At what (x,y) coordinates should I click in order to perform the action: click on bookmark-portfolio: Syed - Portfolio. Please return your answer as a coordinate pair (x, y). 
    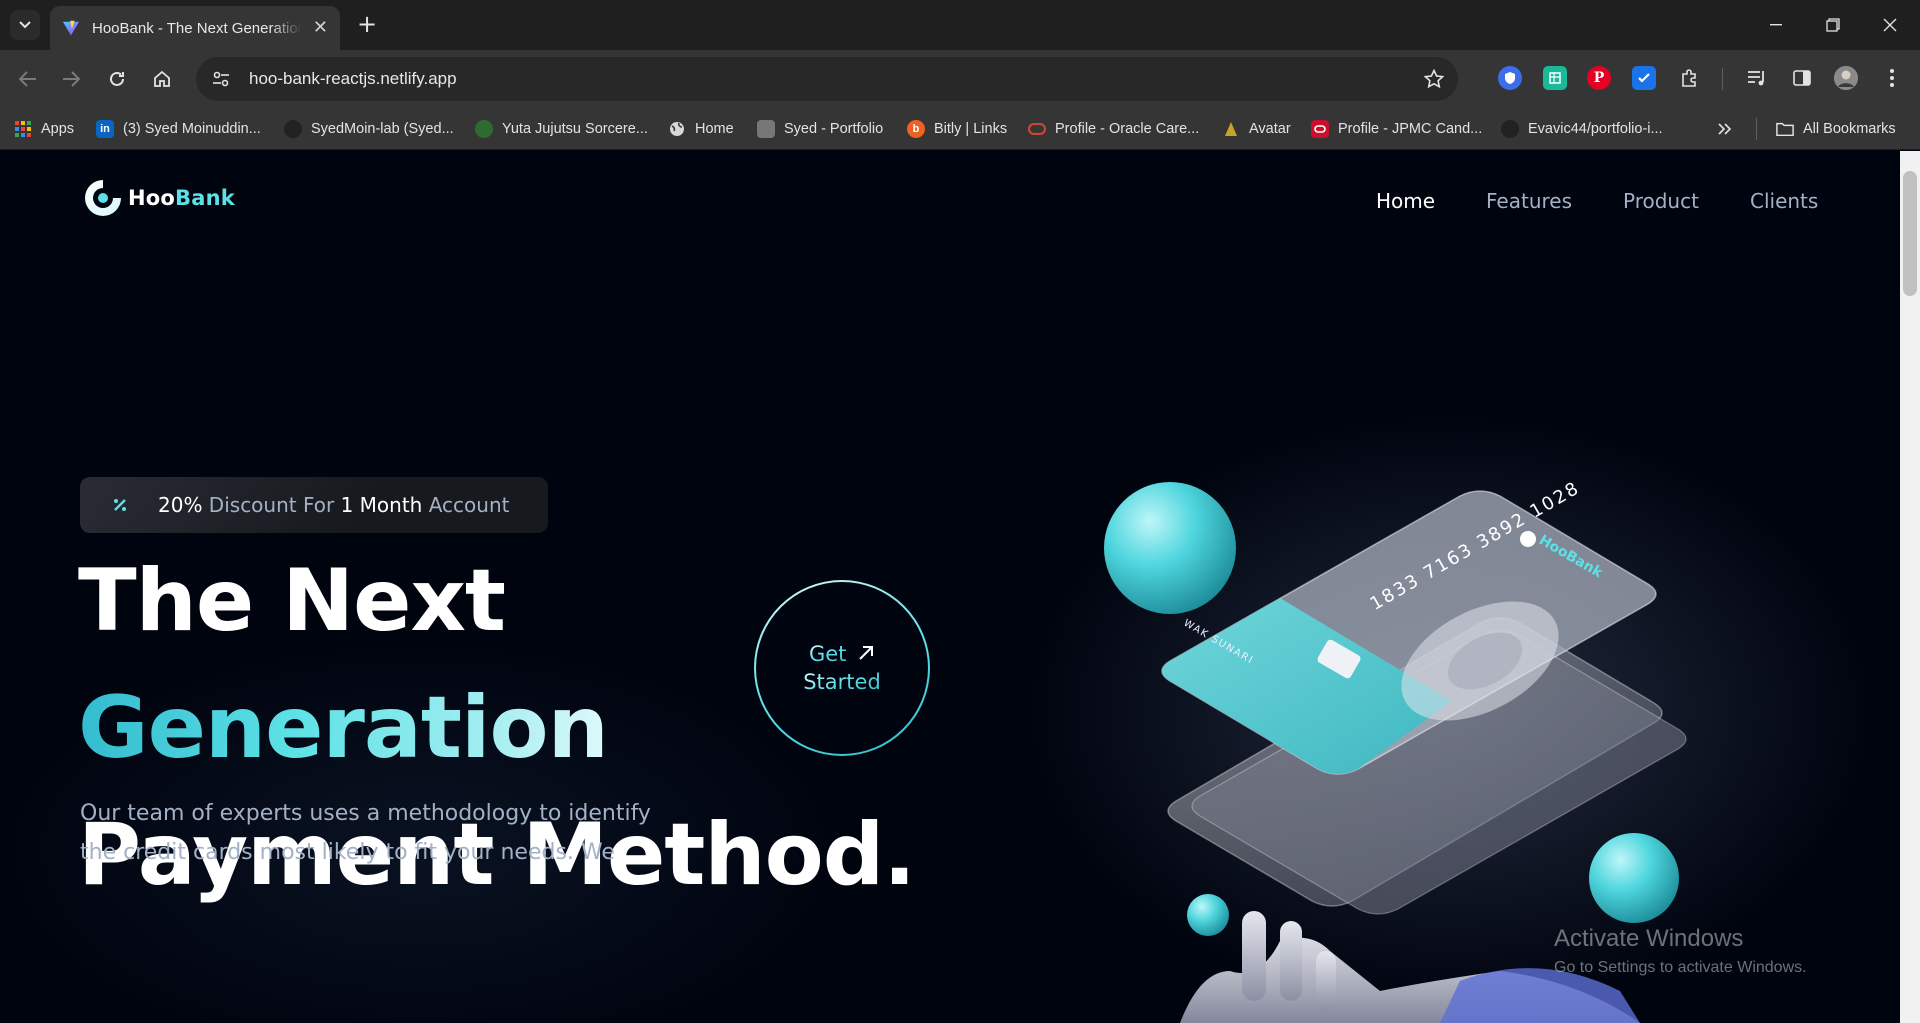
    Looking at the image, I should click on (820, 129).